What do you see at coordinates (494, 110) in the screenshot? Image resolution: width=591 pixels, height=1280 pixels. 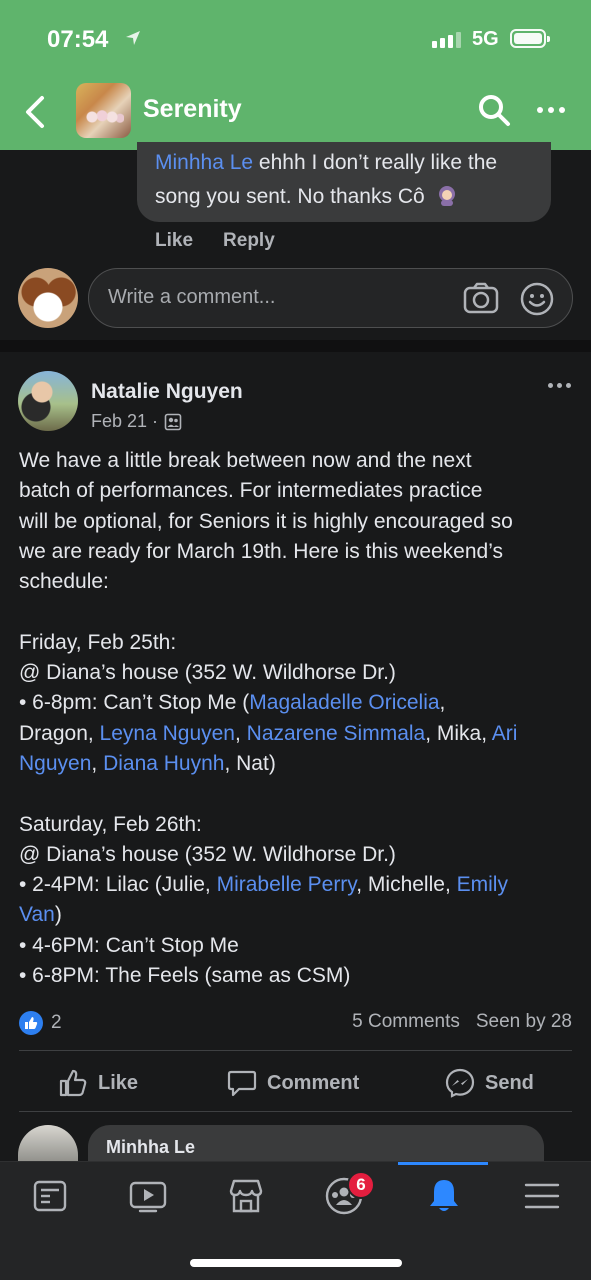 I see `search-icon` at bounding box center [494, 110].